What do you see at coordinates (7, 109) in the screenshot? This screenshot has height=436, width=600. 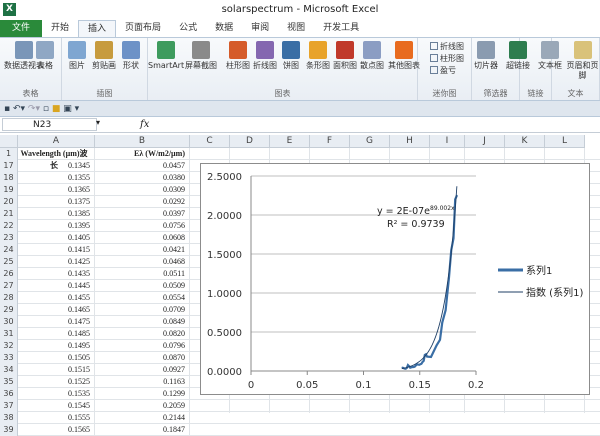 I see `save-icon: ▪` at bounding box center [7, 109].